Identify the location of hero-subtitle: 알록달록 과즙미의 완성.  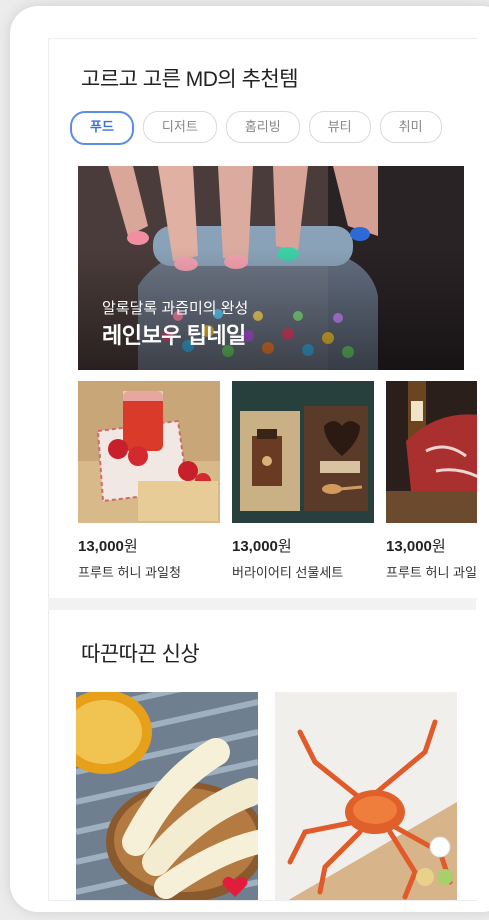
(175, 308).